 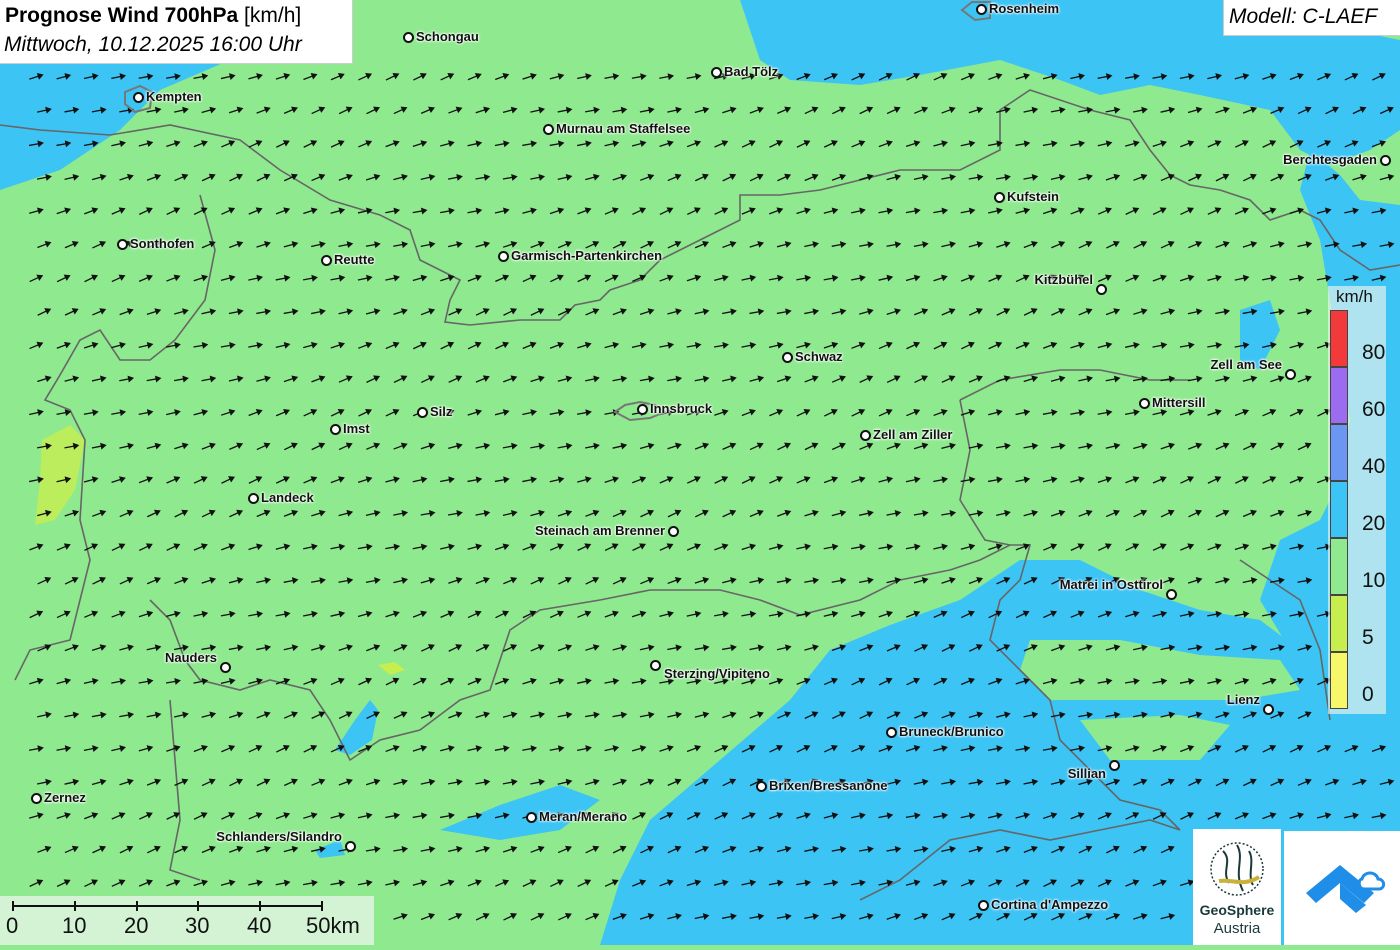 I want to click on city-marker-garmisch, so click(x=503, y=256).